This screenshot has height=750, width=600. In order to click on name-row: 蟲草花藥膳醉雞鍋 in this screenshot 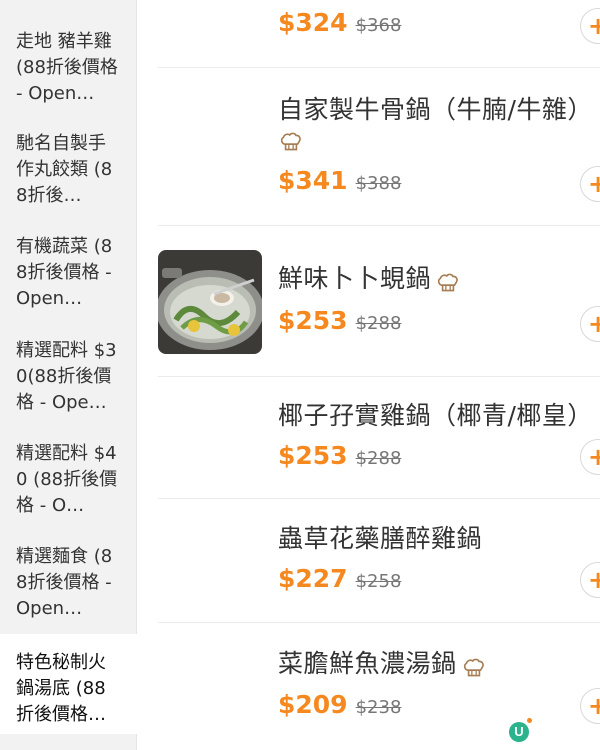, I will do `click(380, 539)`.